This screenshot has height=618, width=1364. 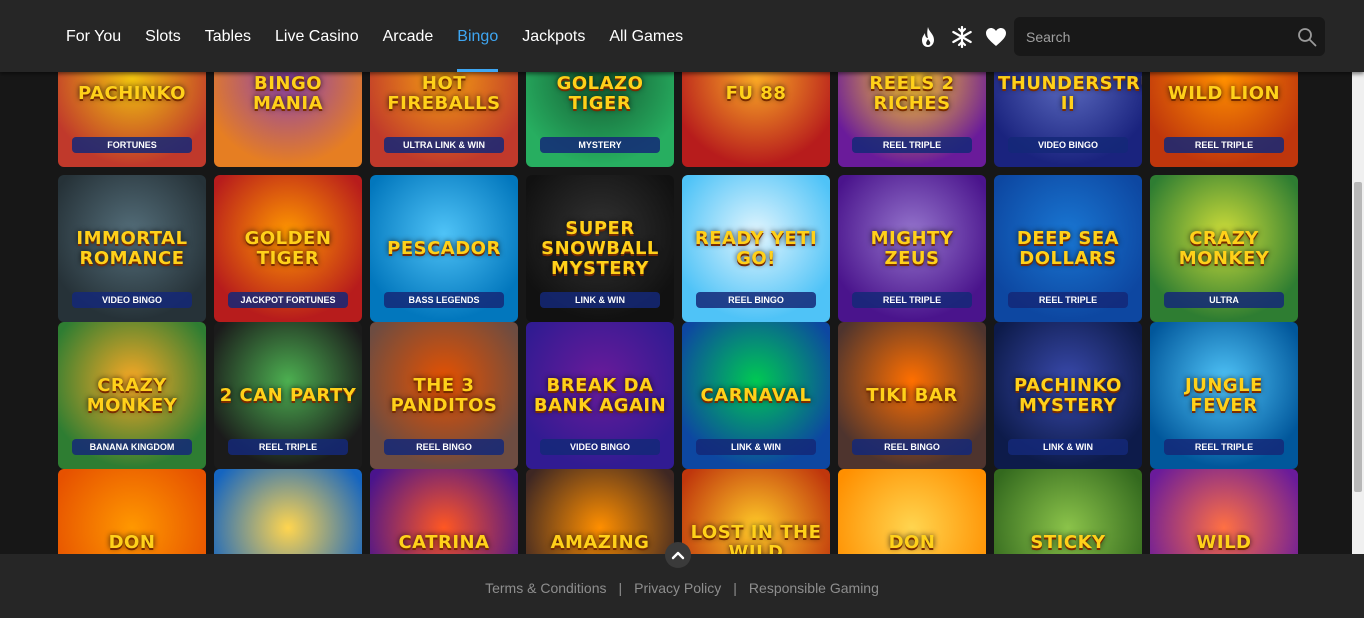 I want to click on game-tile: Hot Fireballs Ultra Link & Win, so click(x=444, y=119).